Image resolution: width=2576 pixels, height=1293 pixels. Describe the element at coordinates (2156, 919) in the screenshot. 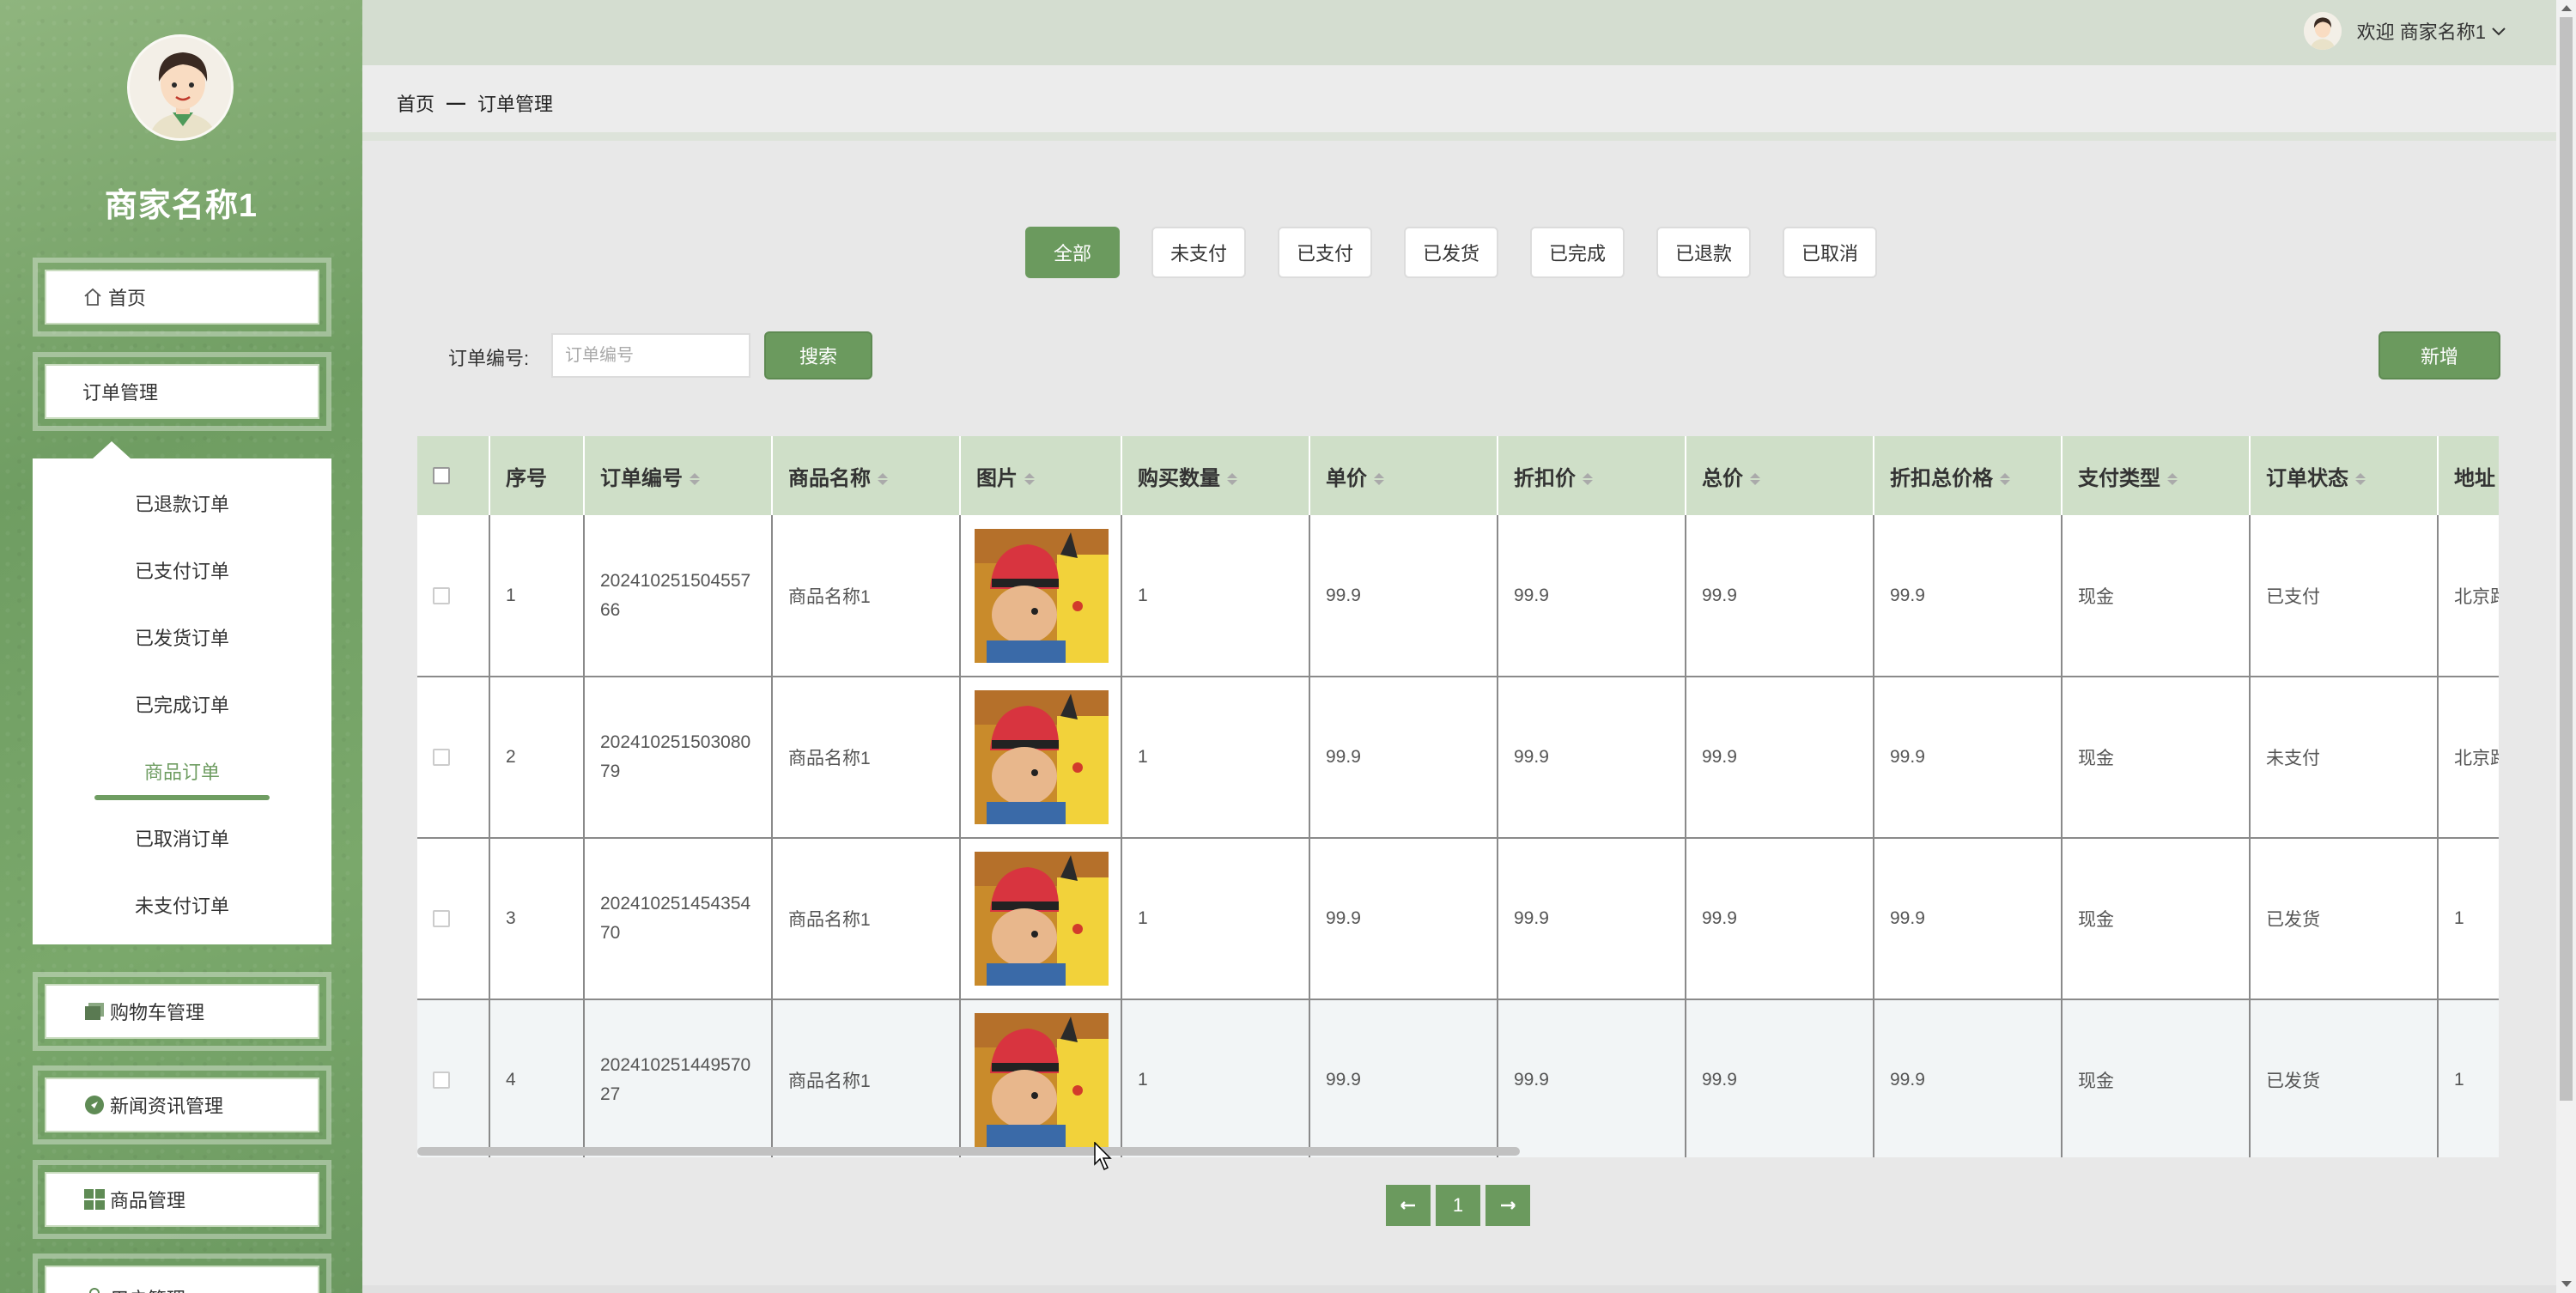

I see `cell-pay-type: 现金` at that location.